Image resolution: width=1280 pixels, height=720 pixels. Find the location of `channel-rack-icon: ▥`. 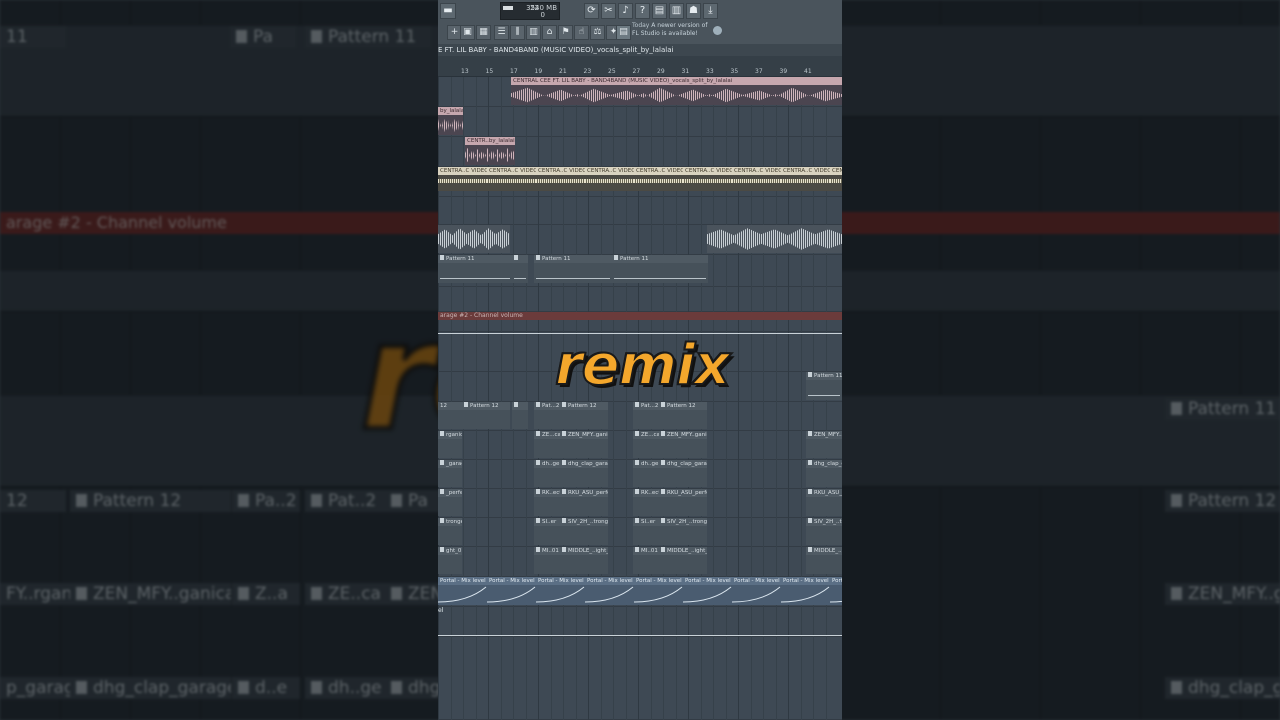

channel-rack-icon: ▥ is located at coordinates (533, 32).